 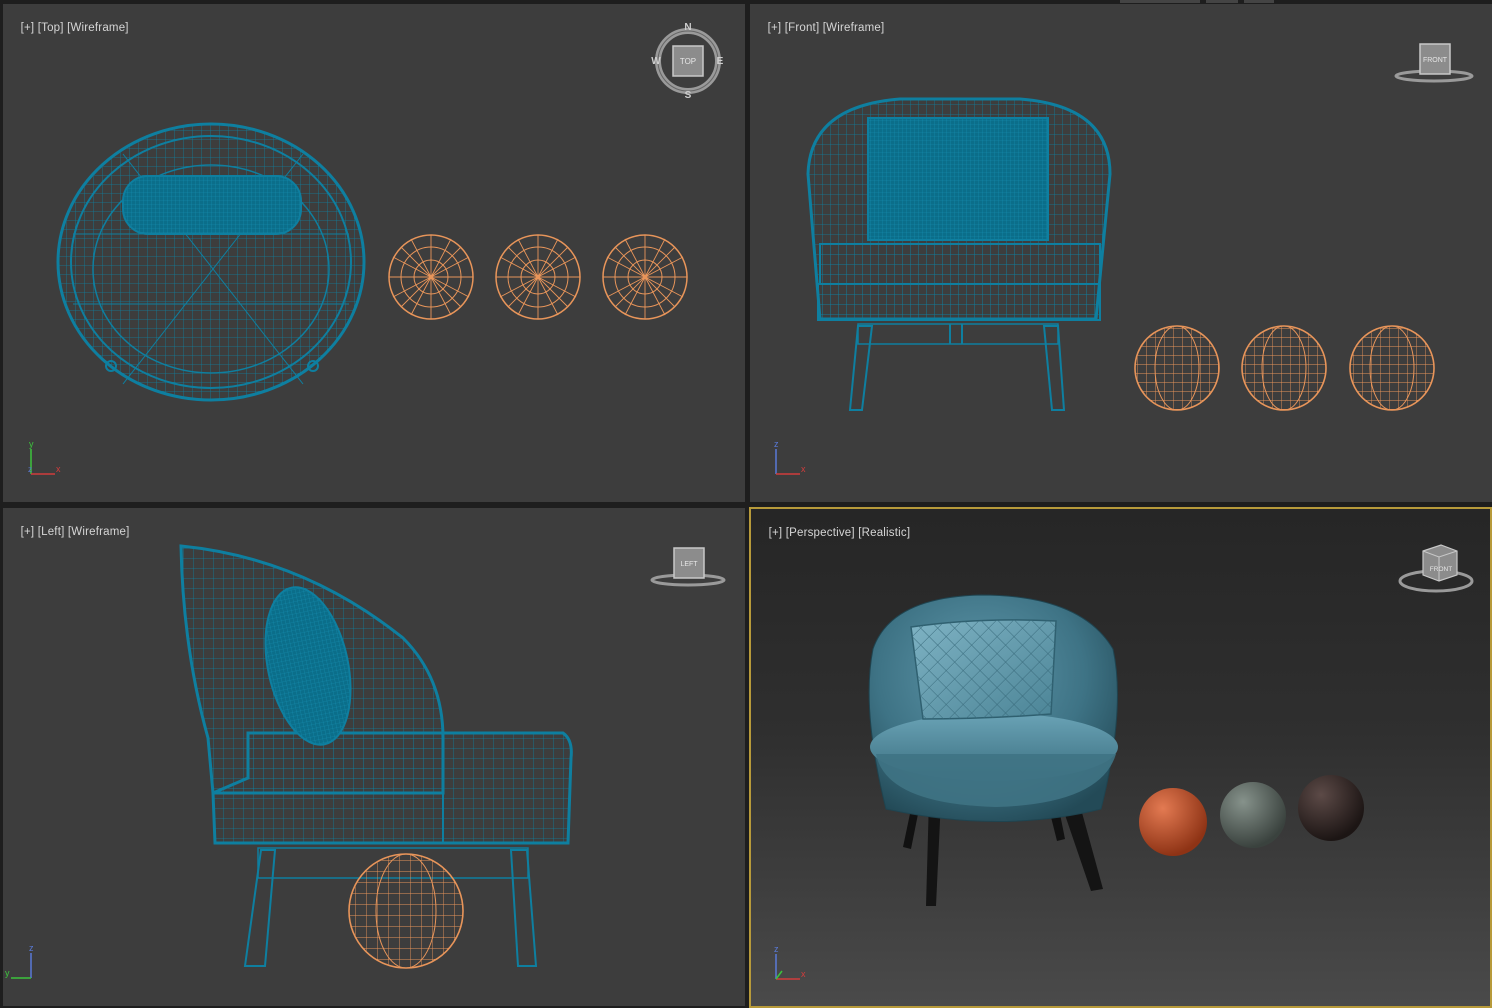 I want to click on viewport-label-left: [+] [Left] [Wireframe], so click(x=68, y=532).